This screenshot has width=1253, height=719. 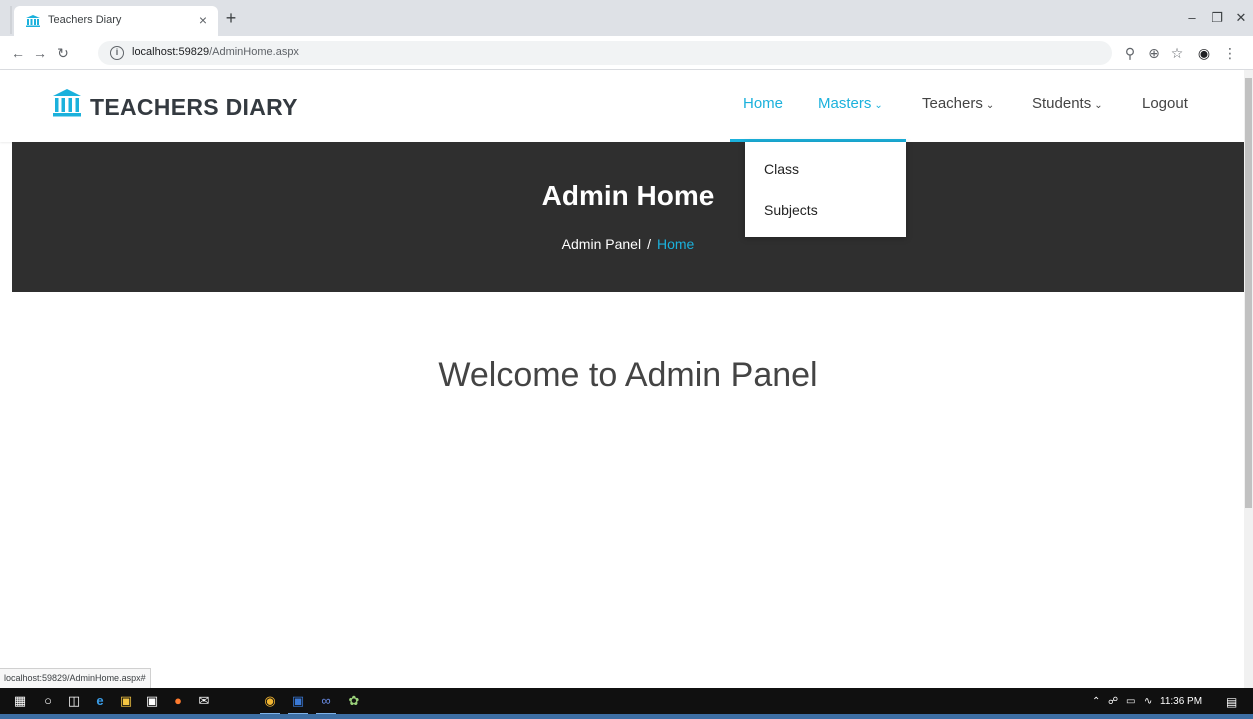 I want to click on task-view-icon: ◫, so click(x=74, y=701).